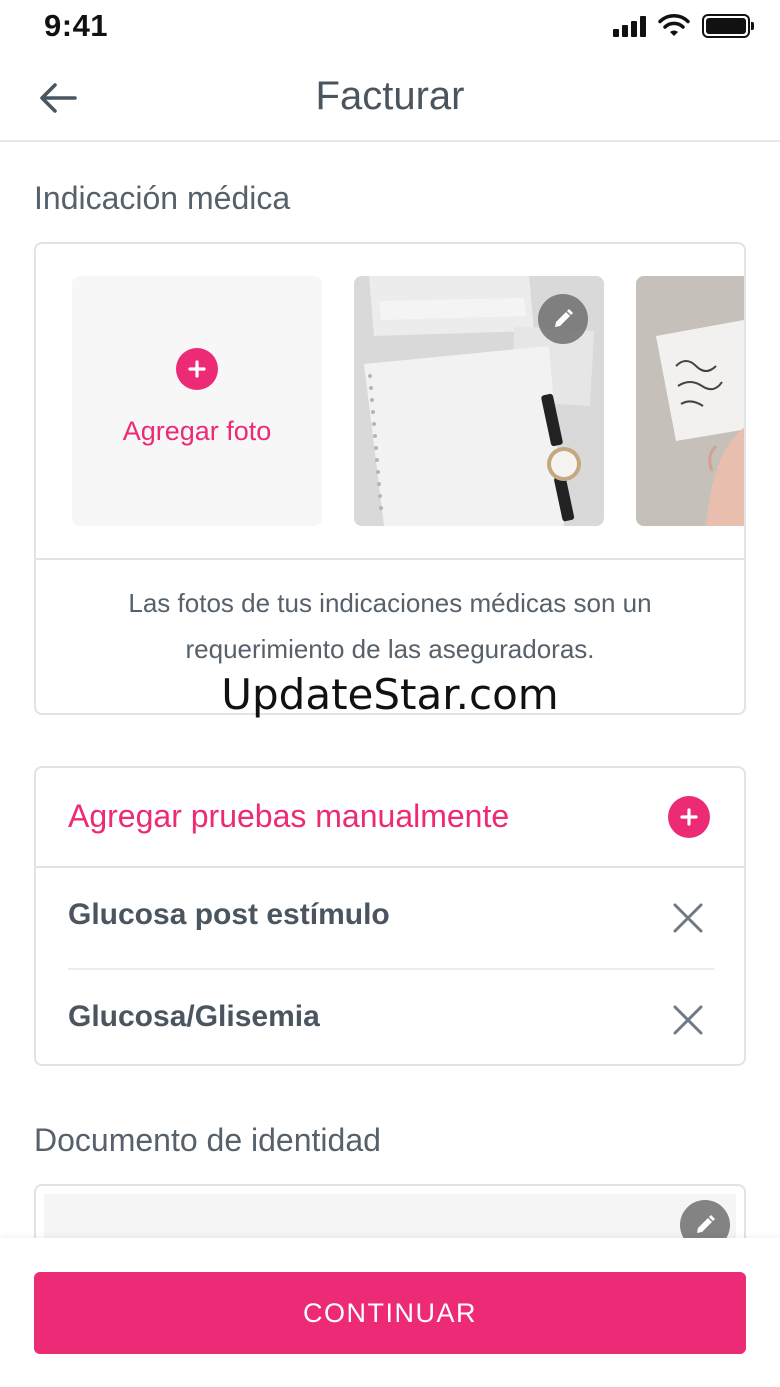 The height and width of the screenshot is (1387, 780). Describe the element at coordinates (390, 694) in the screenshot. I see `watermark: UpdateStar.com` at that location.